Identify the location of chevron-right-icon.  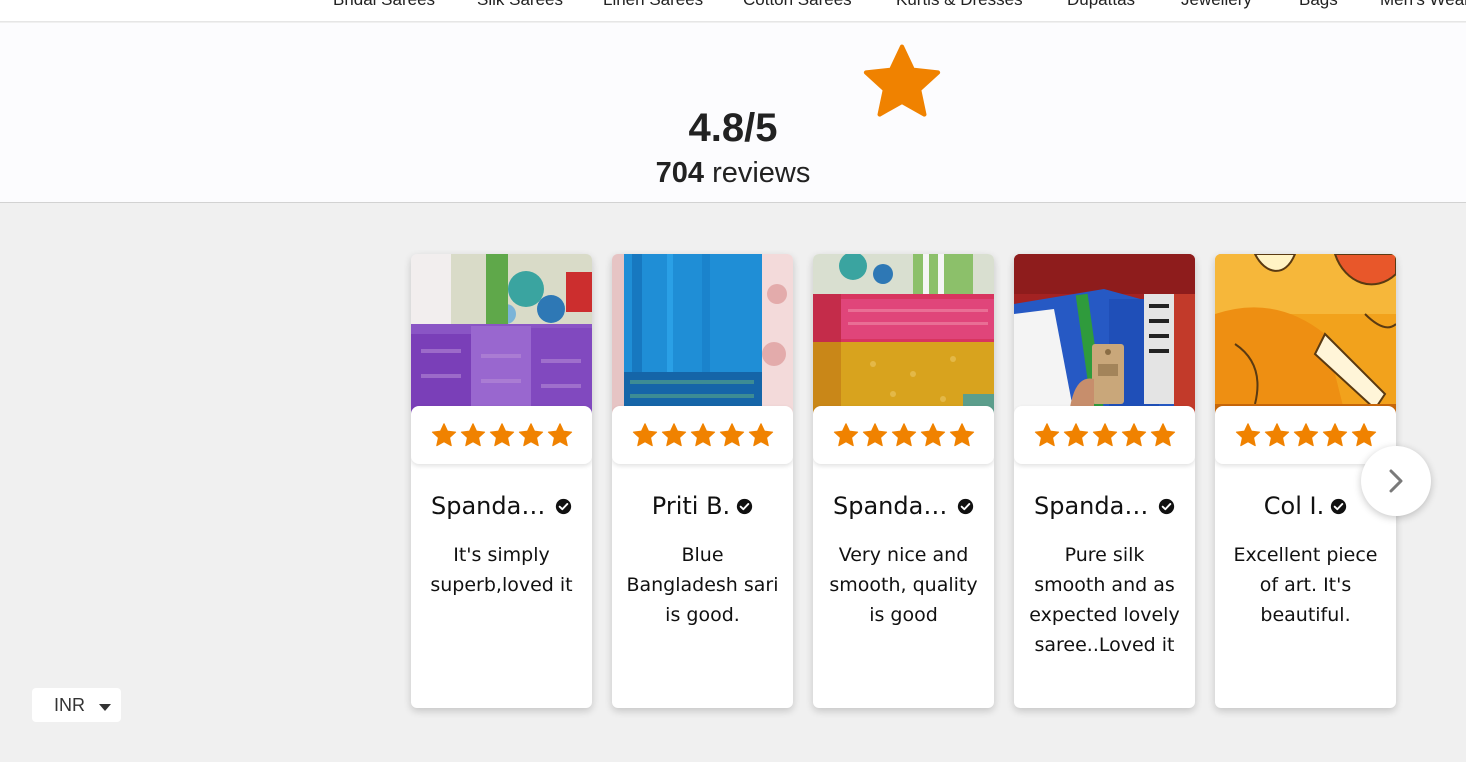
(1396, 481).